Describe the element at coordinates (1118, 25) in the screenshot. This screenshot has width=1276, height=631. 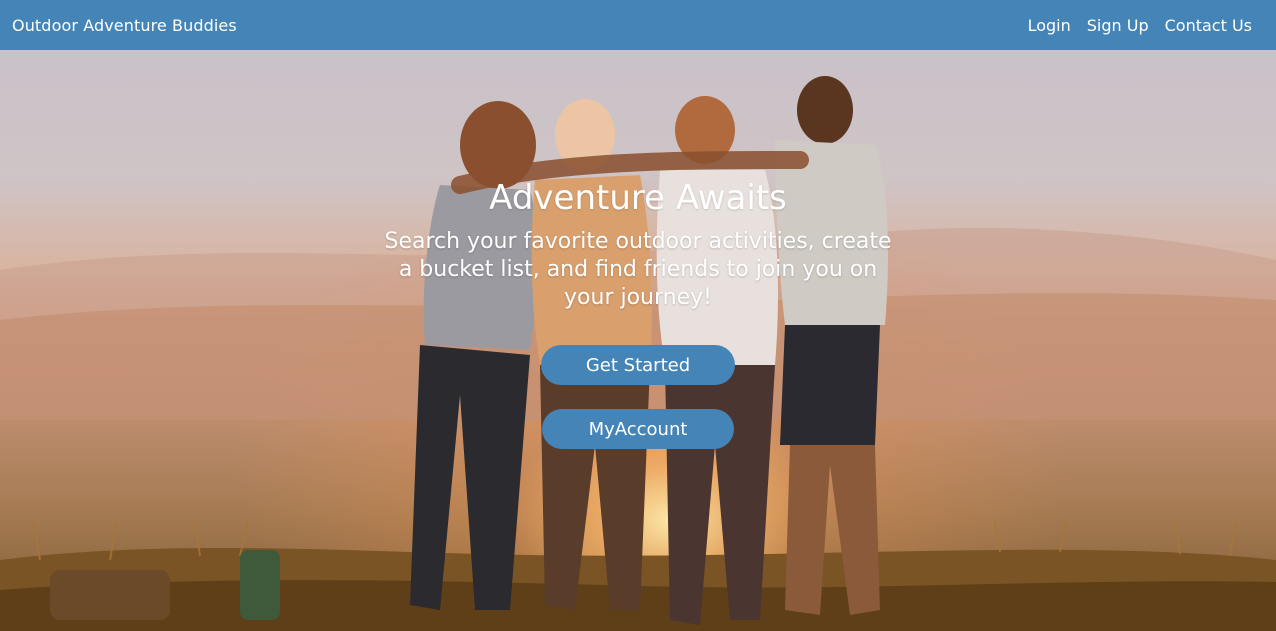
I see `nav-signup-link: Sign Up` at that location.